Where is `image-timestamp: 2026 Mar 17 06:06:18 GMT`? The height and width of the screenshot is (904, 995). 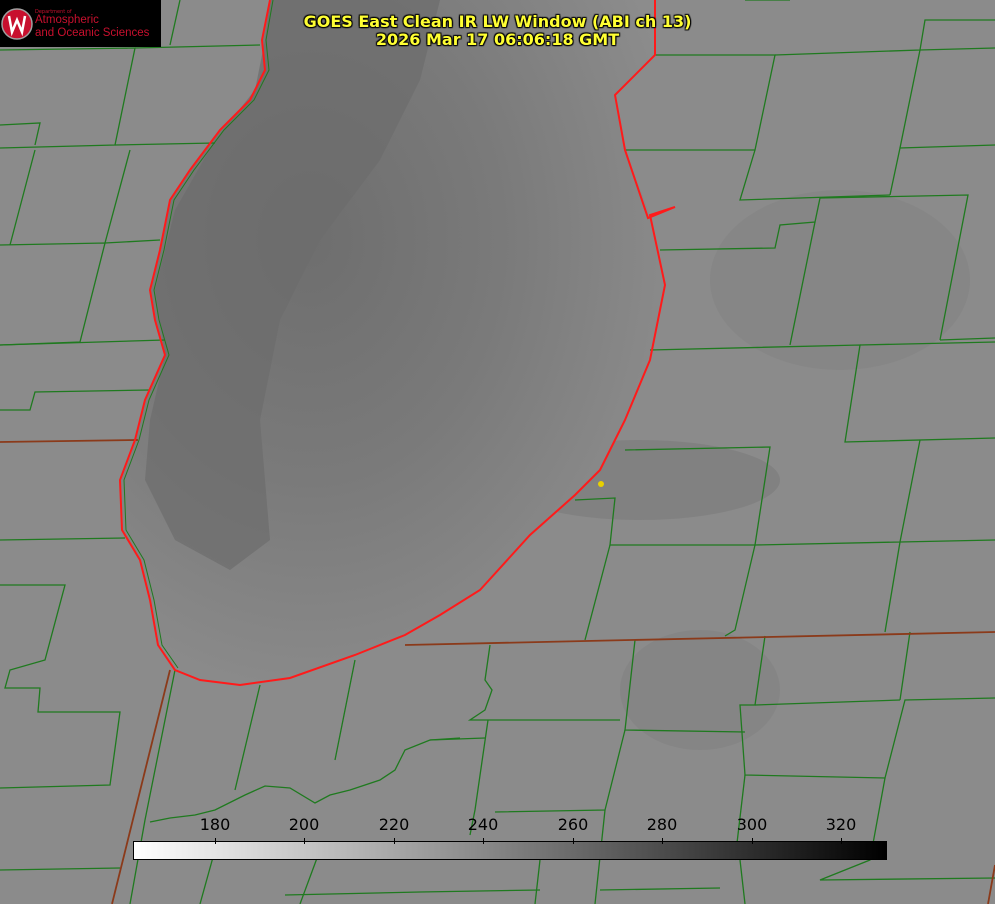
image-timestamp: 2026 Mar 17 06:06:18 GMT is located at coordinates (497, 39).